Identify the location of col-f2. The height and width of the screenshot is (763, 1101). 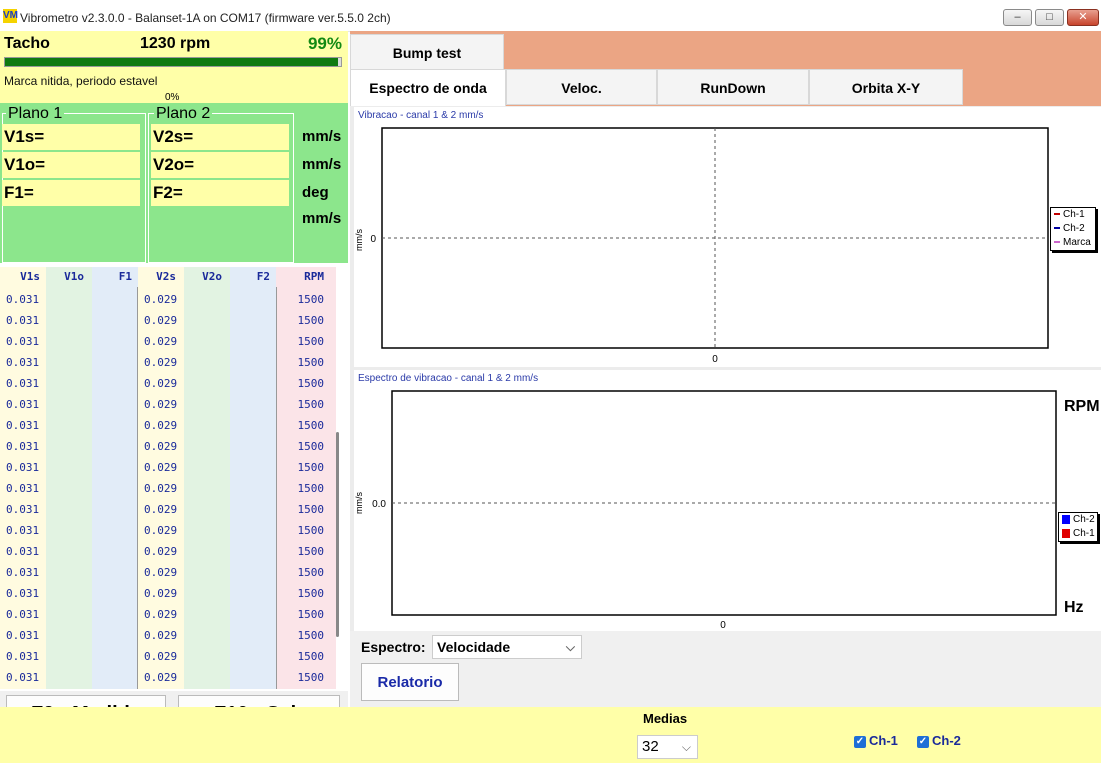
(253, 488).